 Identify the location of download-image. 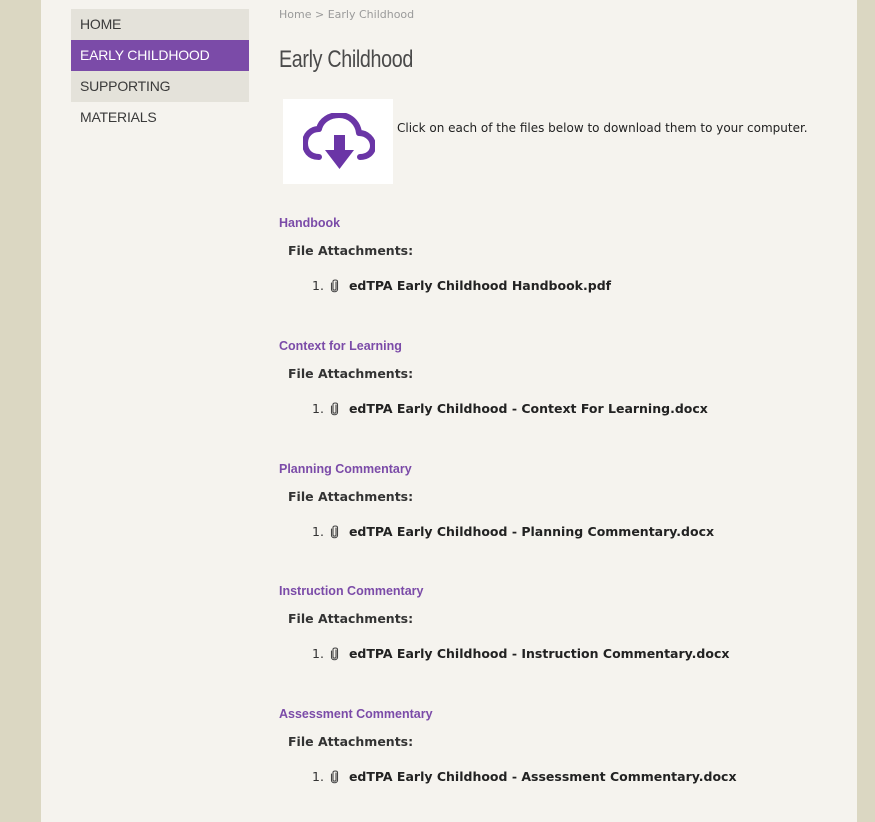
(338, 141).